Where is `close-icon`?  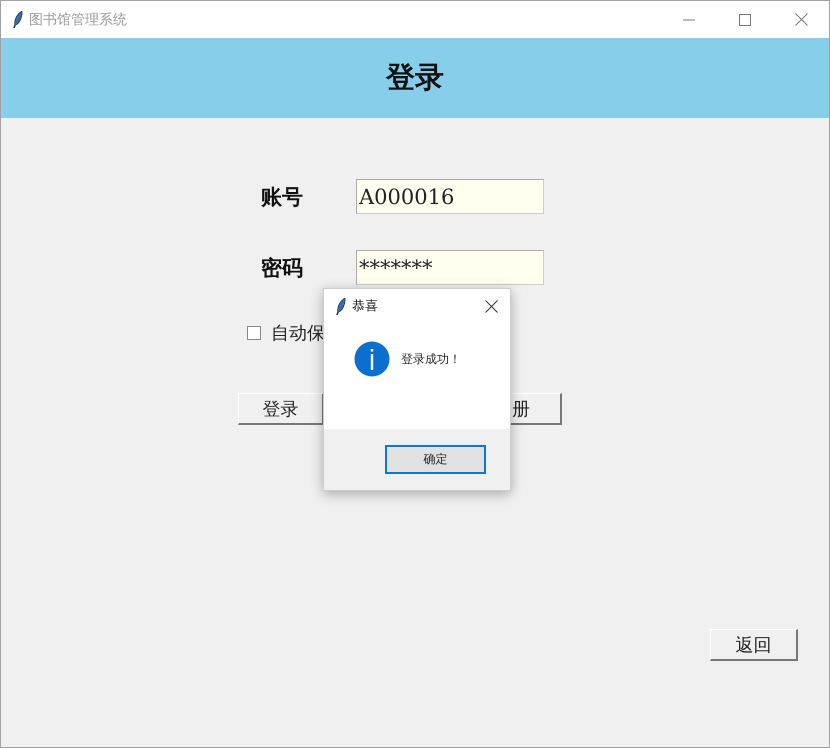 close-icon is located at coordinates (491, 306).